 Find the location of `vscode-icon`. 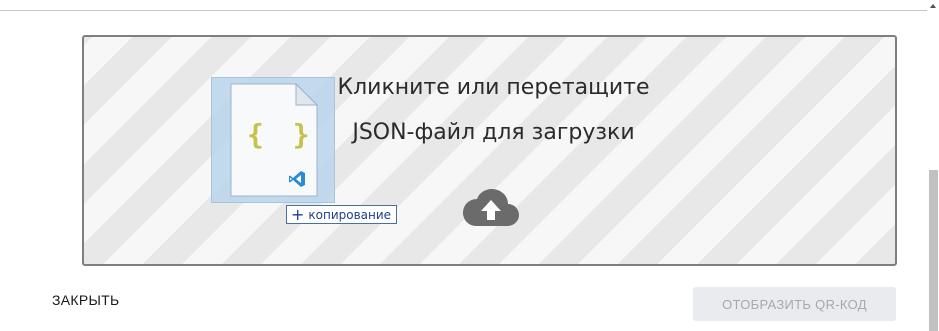

vscode-icon is located at coordinates (297, 179).